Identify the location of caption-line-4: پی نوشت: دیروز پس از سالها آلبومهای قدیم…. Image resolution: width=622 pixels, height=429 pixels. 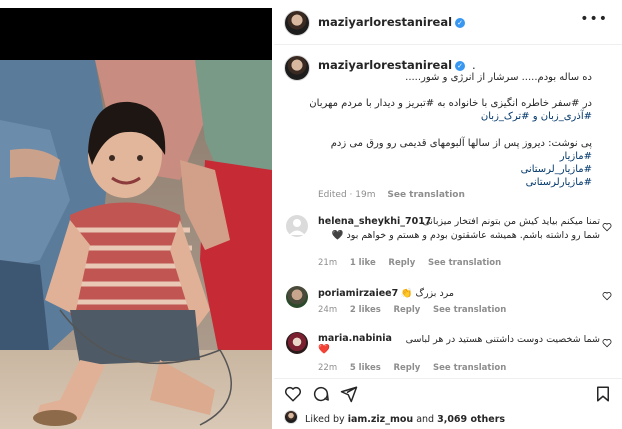
(461, 143).